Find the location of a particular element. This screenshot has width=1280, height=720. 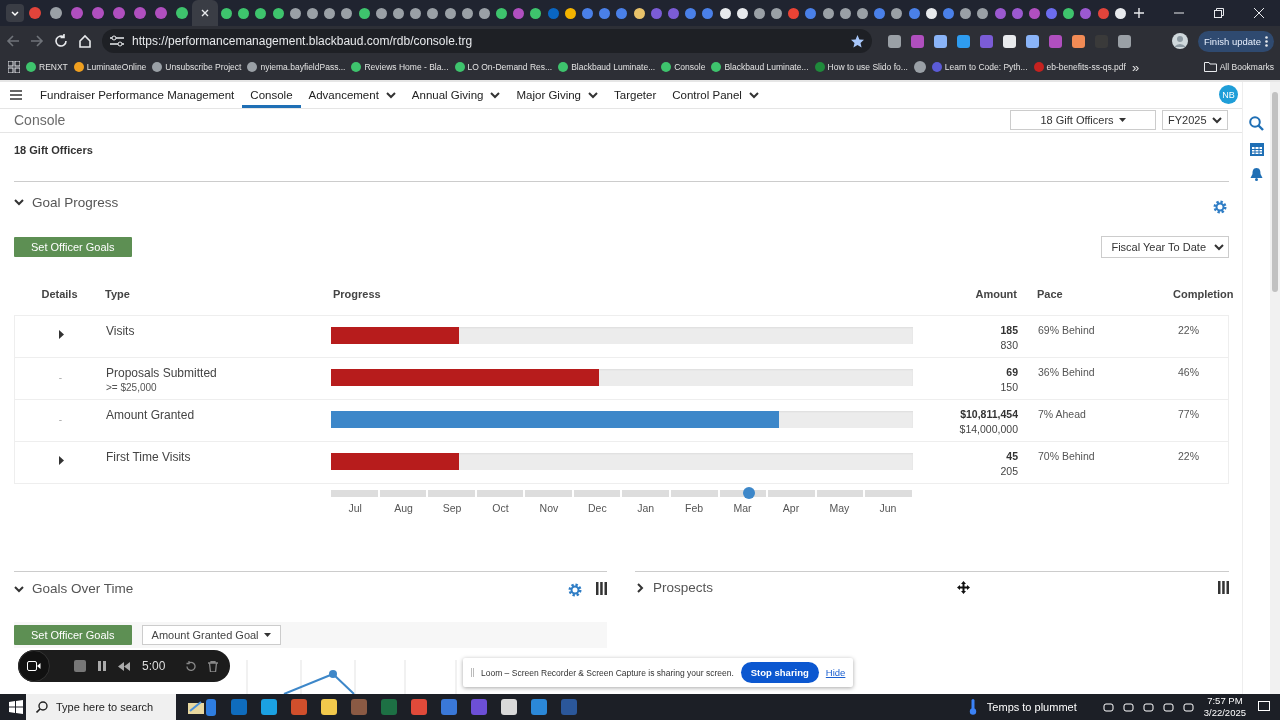

bookmark: RENXT is located at coordinates (47, 67).